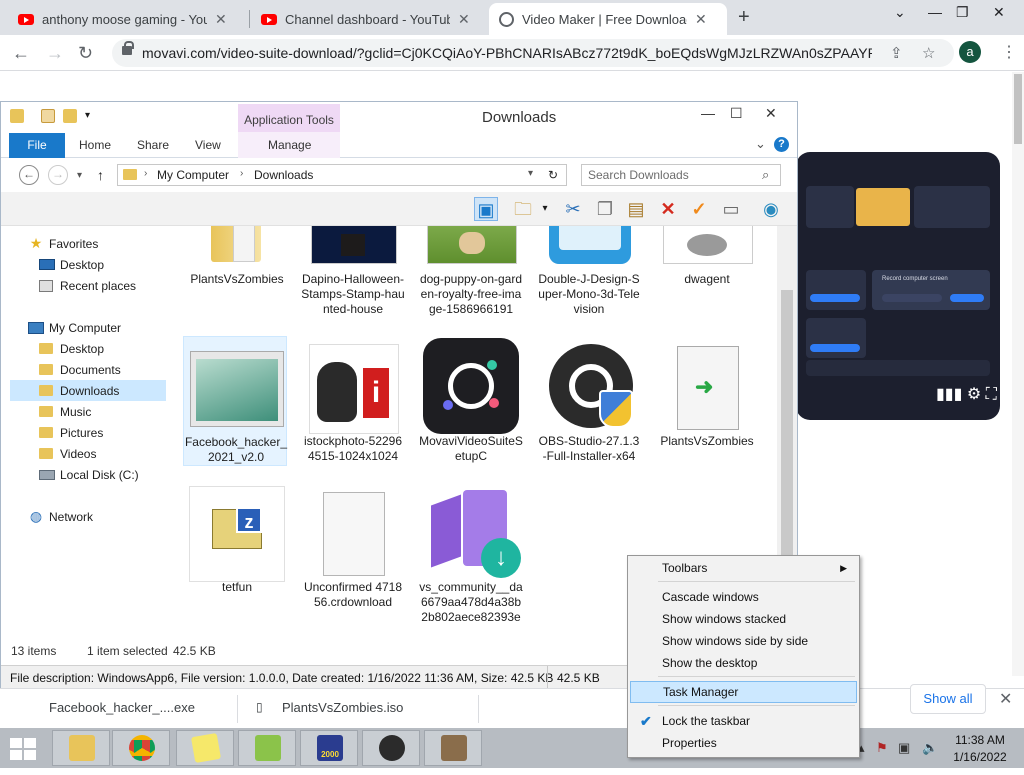  What do you see at coordinates (589, 409) in the screenshot?
I see `file-item: OBS-Studio-27.1.3-Full-Installer-x64` at bounding box center [589, 409].